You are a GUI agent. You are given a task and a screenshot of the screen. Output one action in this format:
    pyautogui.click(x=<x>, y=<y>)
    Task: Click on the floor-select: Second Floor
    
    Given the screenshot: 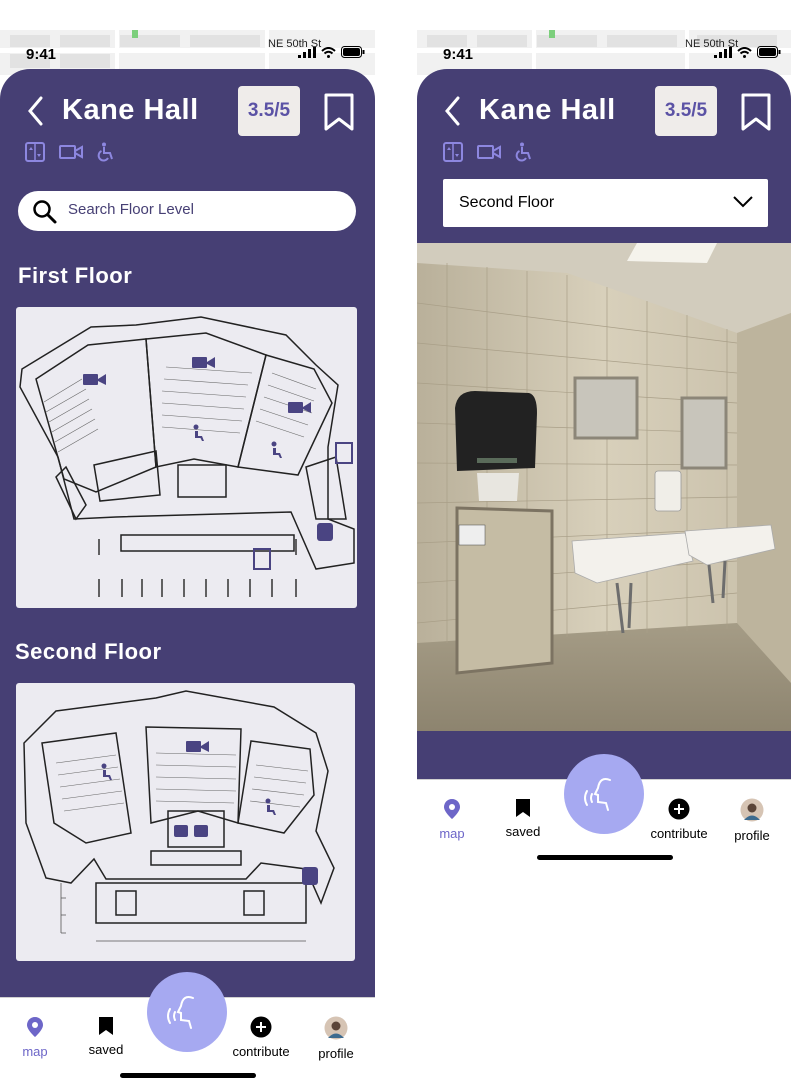 What is the action you would take?
    pyautogui.click(x=605, y=203)
    